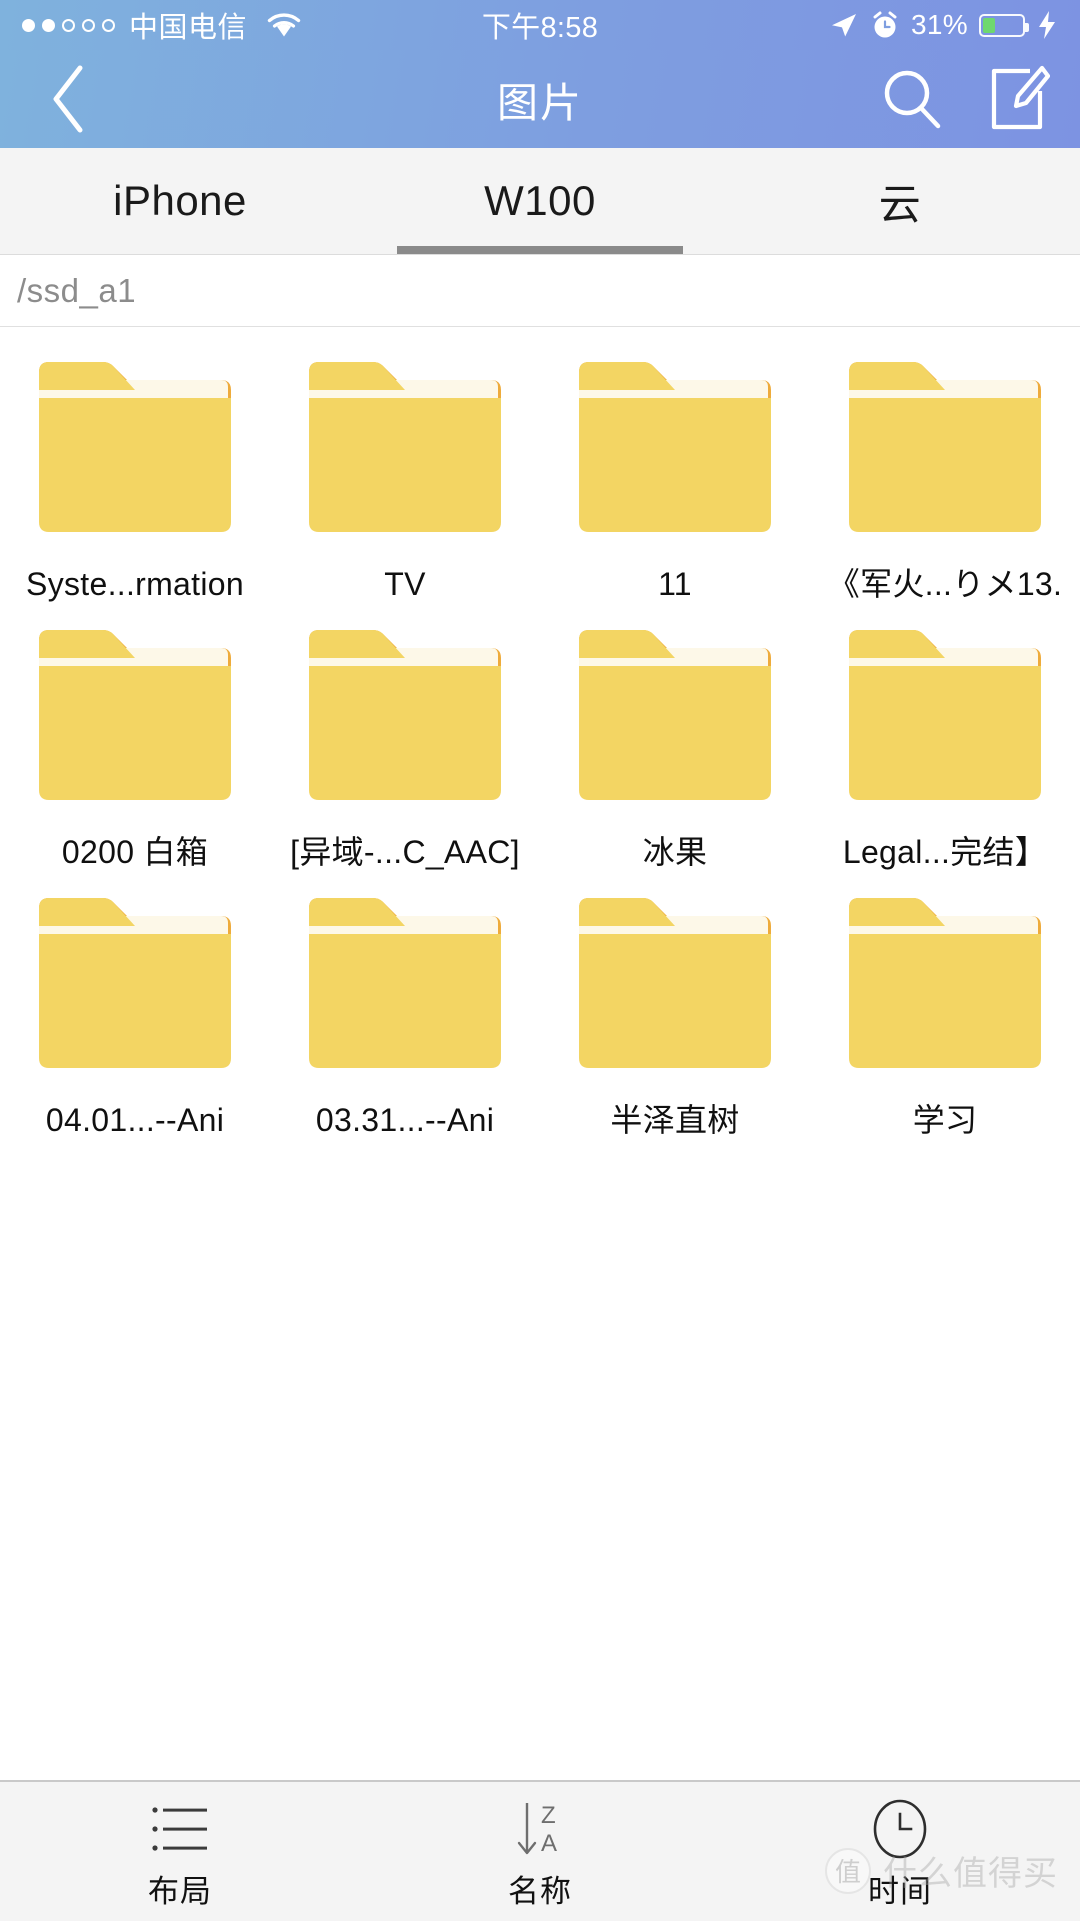 Image resolution: width=1080 pixels, height=1921 pixels. I want to click on status-bar-left: 中国电信, so click(162, 25).